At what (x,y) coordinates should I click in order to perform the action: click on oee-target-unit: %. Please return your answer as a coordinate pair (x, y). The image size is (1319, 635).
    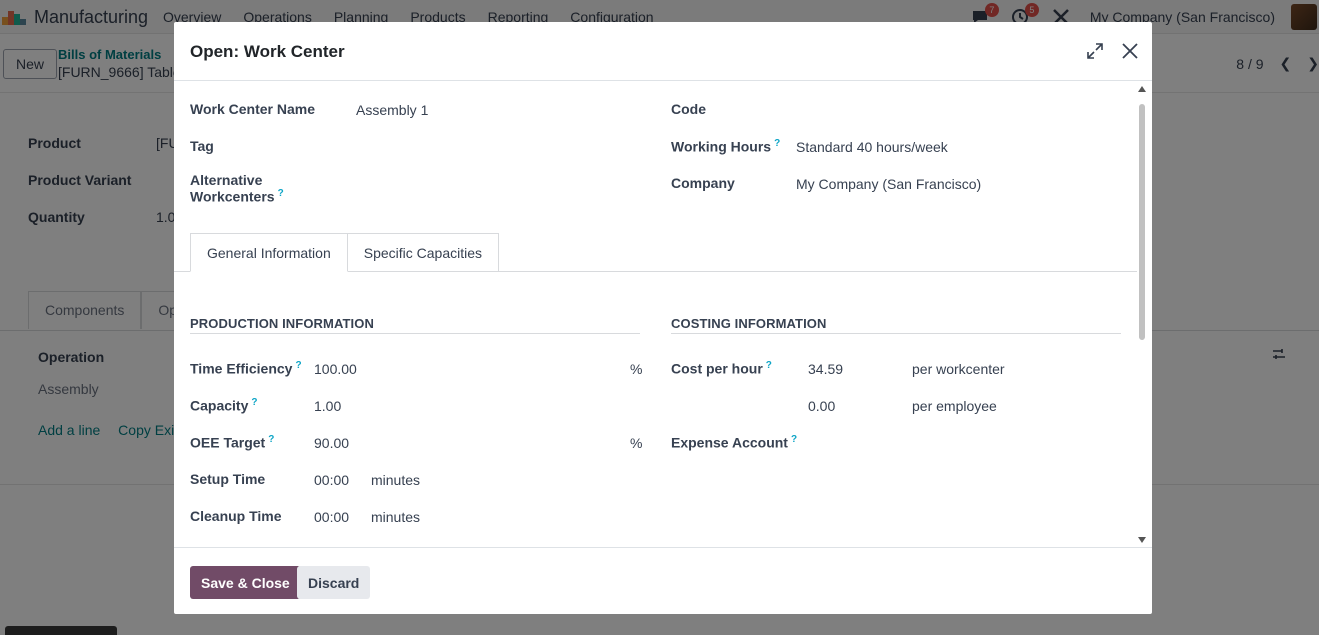
    Looking at the image, I should click on (636, 443).